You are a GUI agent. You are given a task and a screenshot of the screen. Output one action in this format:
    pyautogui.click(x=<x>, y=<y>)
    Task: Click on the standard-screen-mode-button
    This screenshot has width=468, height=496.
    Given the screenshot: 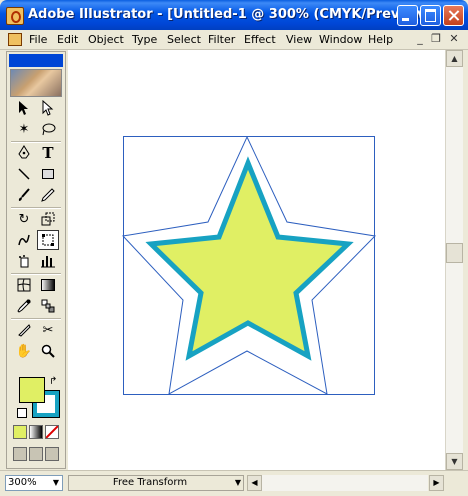 What is the action you would take?
    pyautogui.click(x=20, y=454)
    